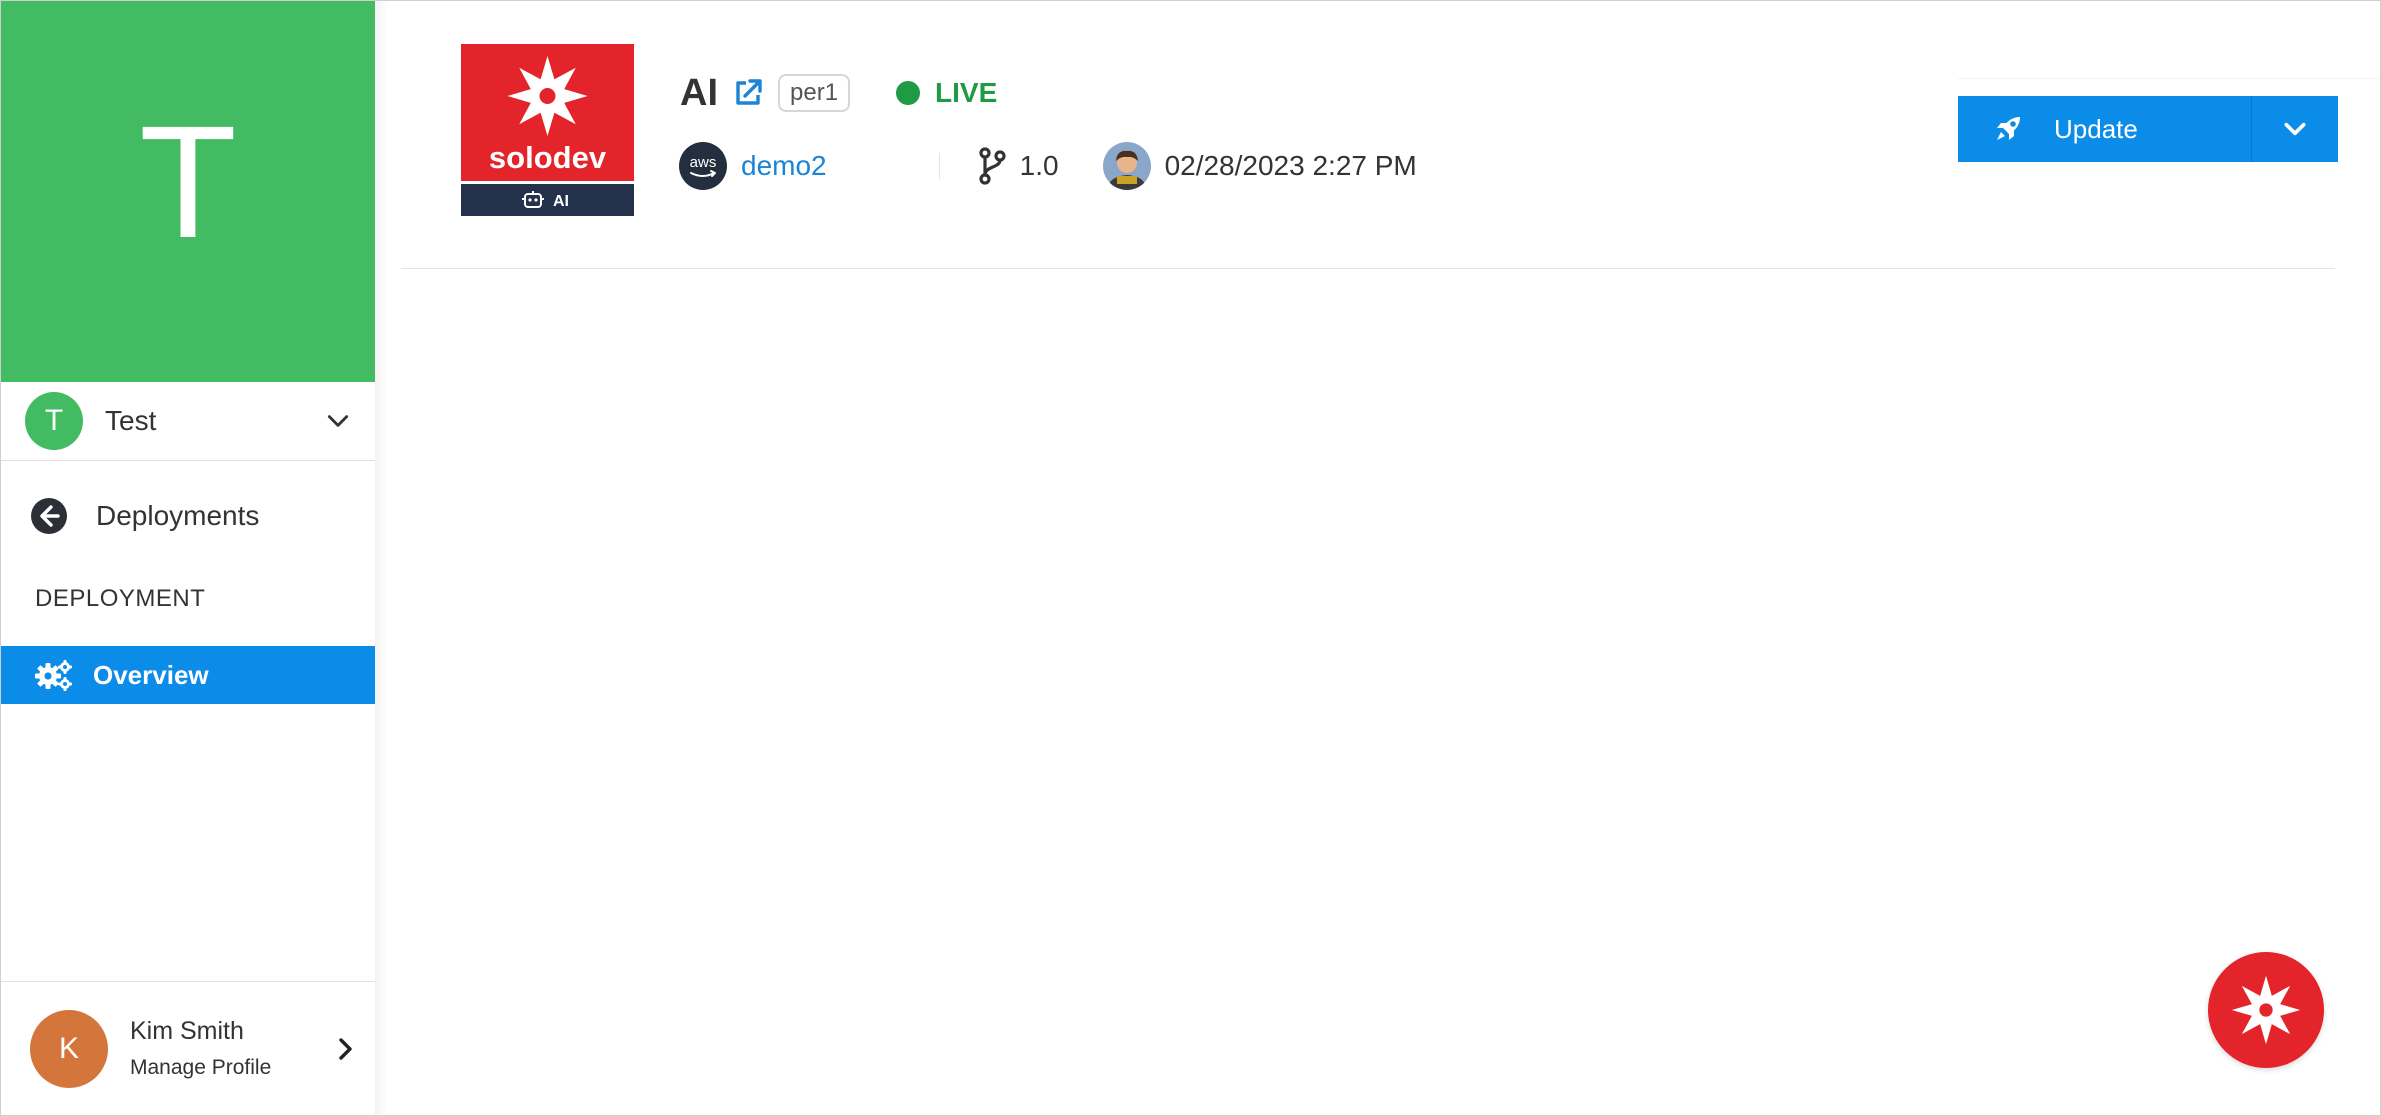  Describe the element at coordinates (49, 516) in the screenshot. I see `arrow-circle-left-icon` at that location.